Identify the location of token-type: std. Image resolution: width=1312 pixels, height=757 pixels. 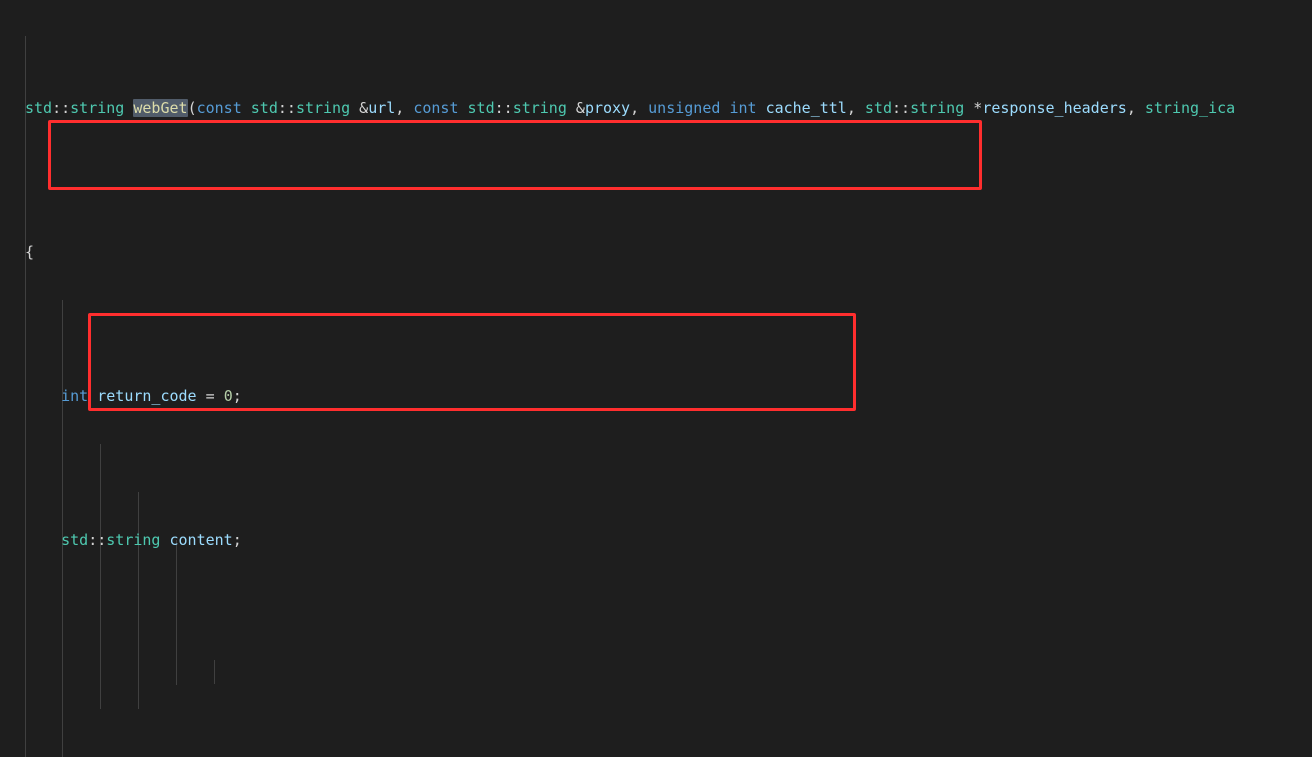
(39, 108).